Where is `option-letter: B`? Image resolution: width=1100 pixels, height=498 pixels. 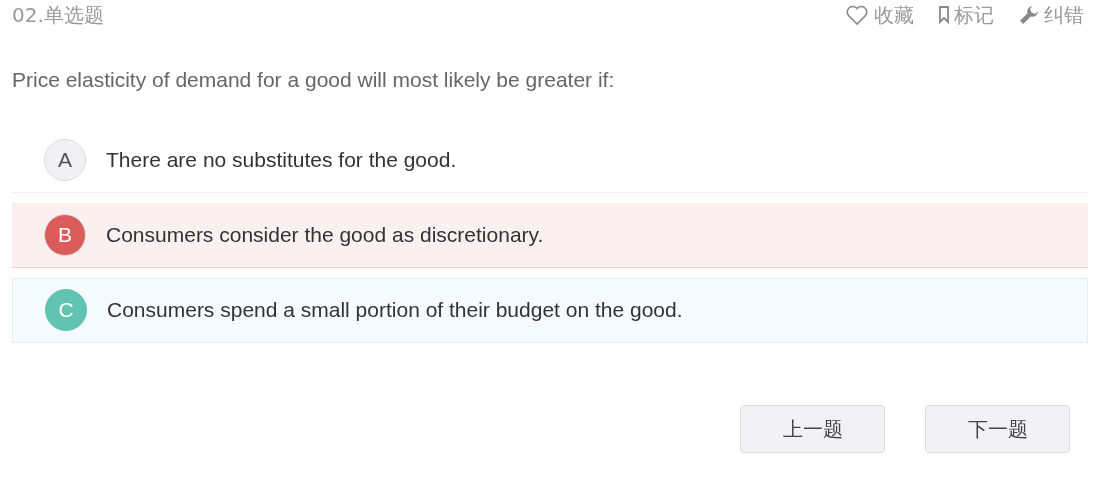 option-letter: B is located at coordinates (65, 234).